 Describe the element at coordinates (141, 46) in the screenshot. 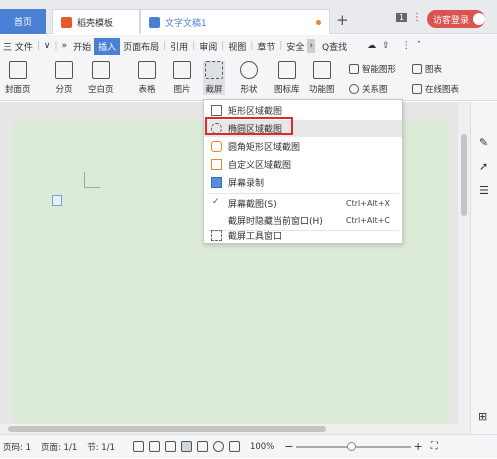

I see `menu-tab-layout: 页面布局` at that location.